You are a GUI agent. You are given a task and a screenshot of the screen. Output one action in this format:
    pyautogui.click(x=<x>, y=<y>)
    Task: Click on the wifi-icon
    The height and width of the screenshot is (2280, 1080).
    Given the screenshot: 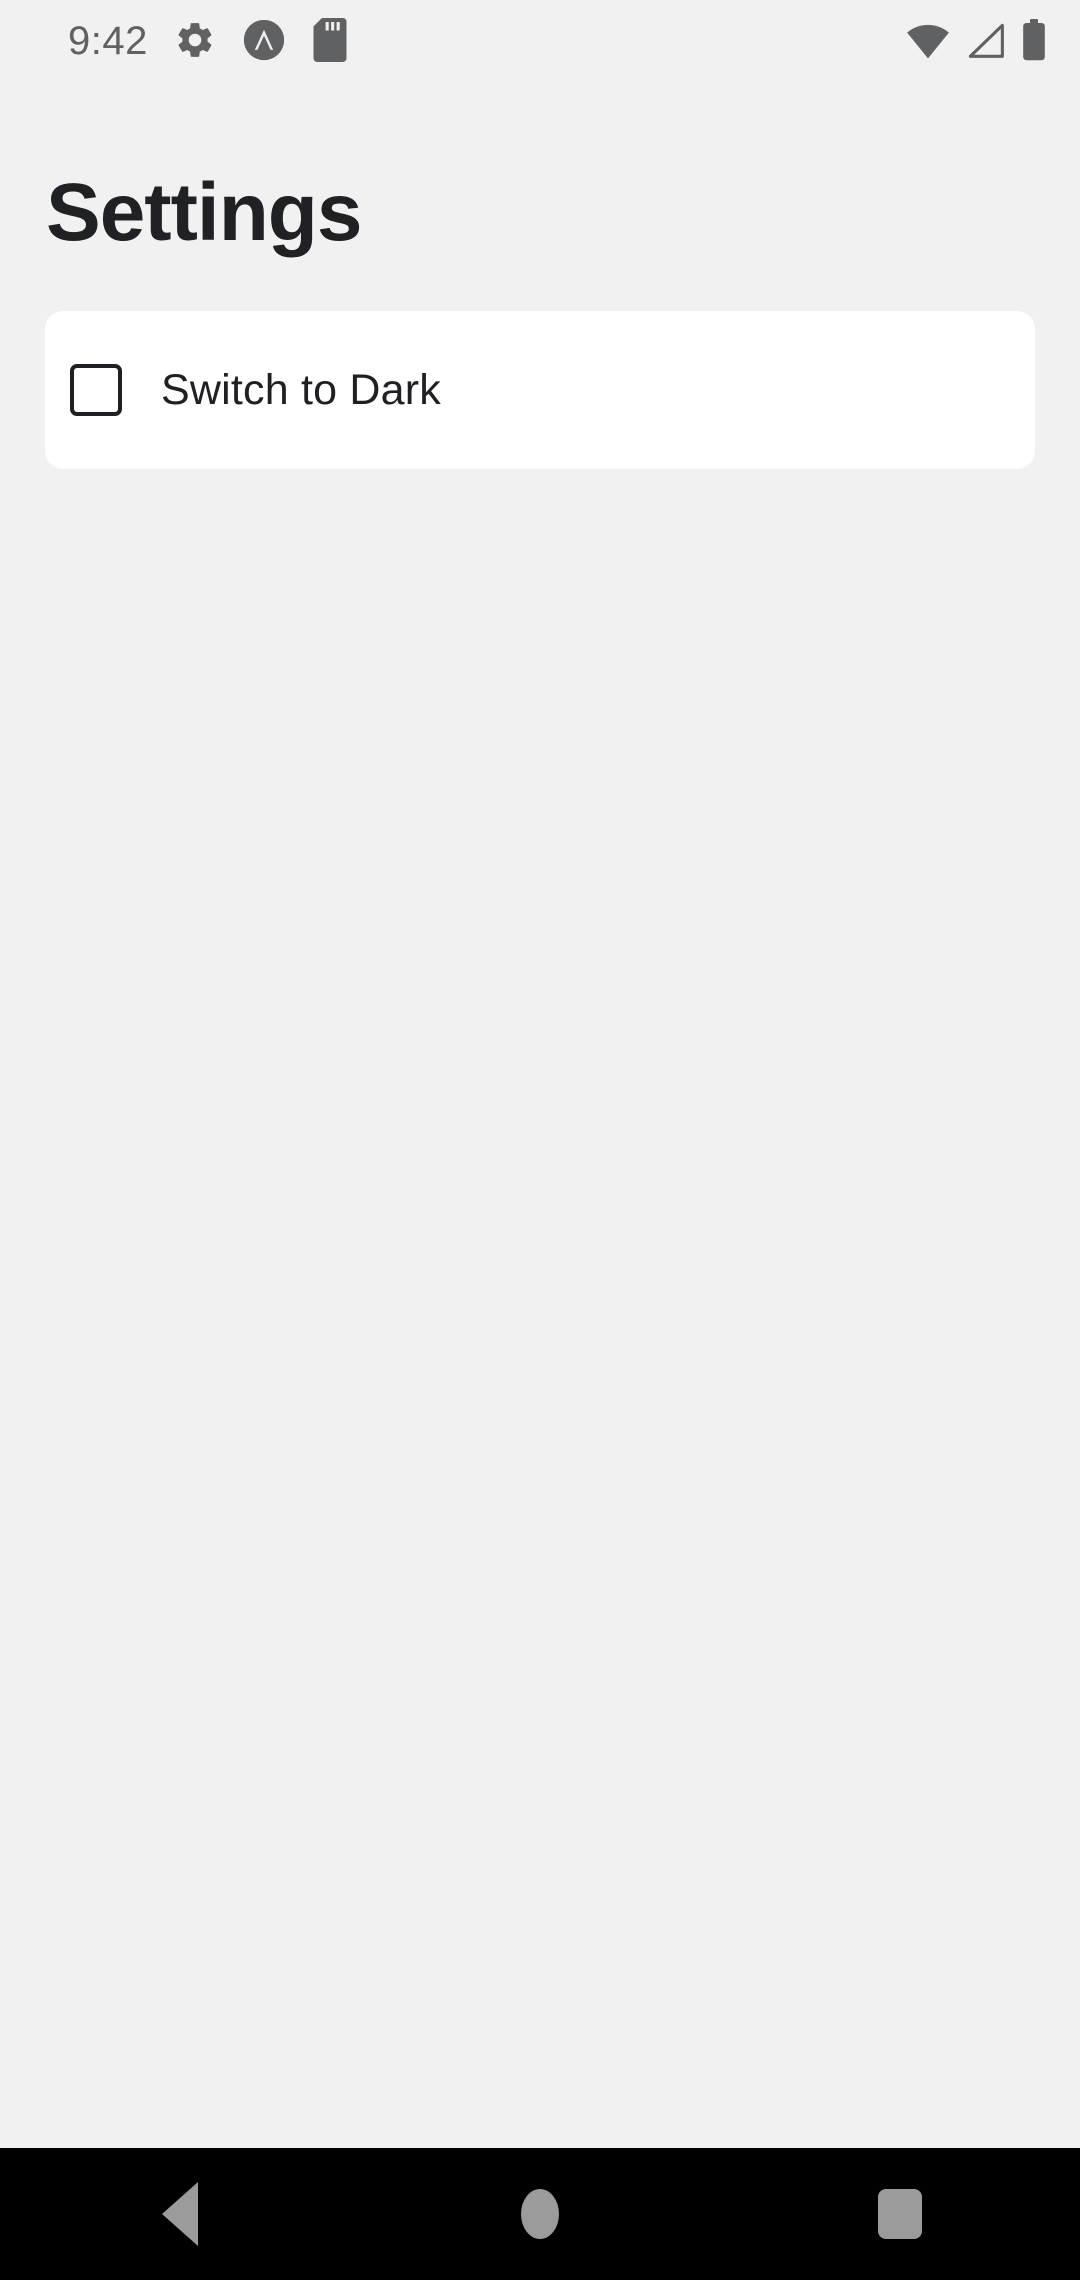 What is the action you would take?
    pyautogui.click(x=928, y=43)
    